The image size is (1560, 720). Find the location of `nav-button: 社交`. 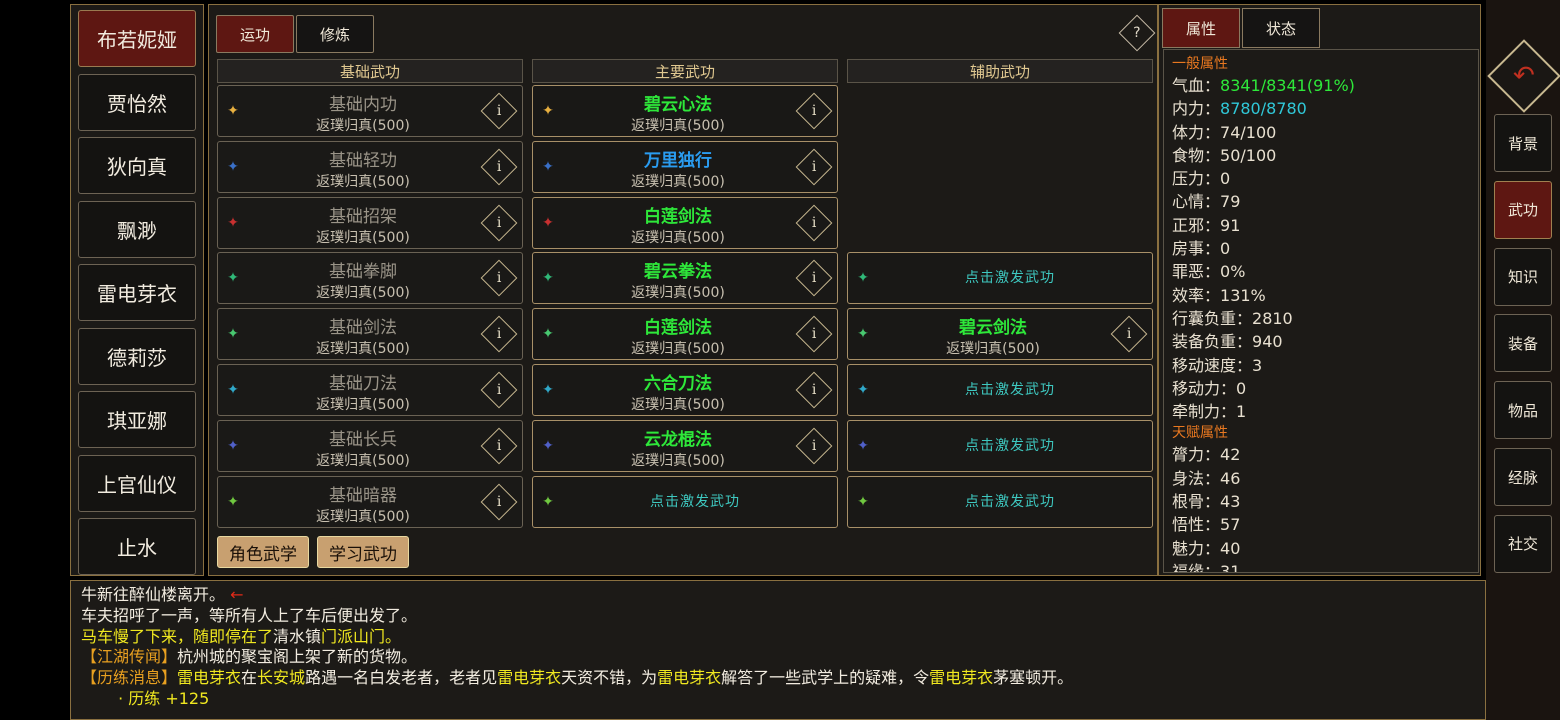

nav-button: 社交 is located at coordinates (1523, 543).